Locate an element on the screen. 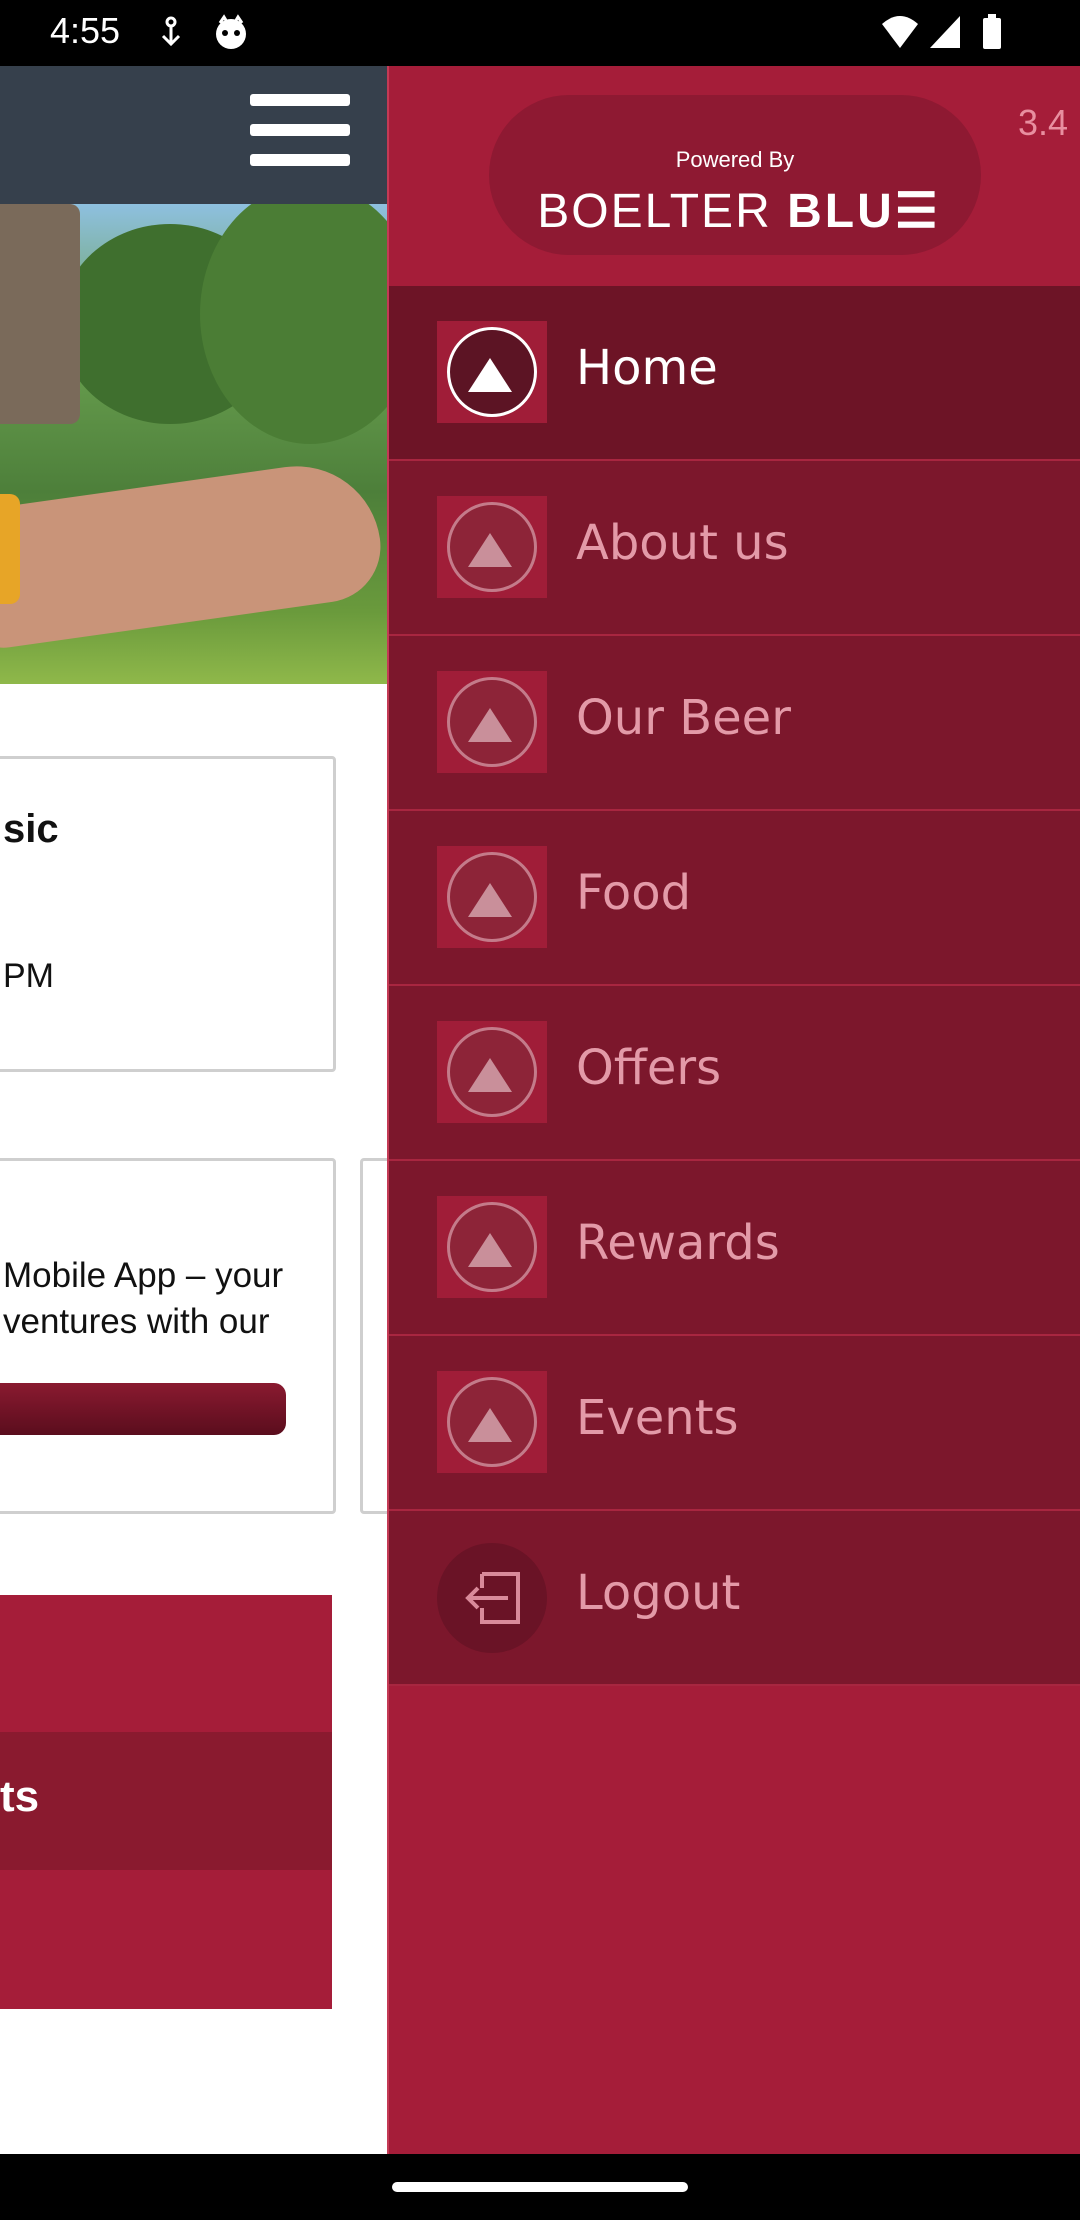 The height and width of the screenshot is (2220, 1080). brand-name: BOELTER BLU☰ is located at coordinates (739, 211).